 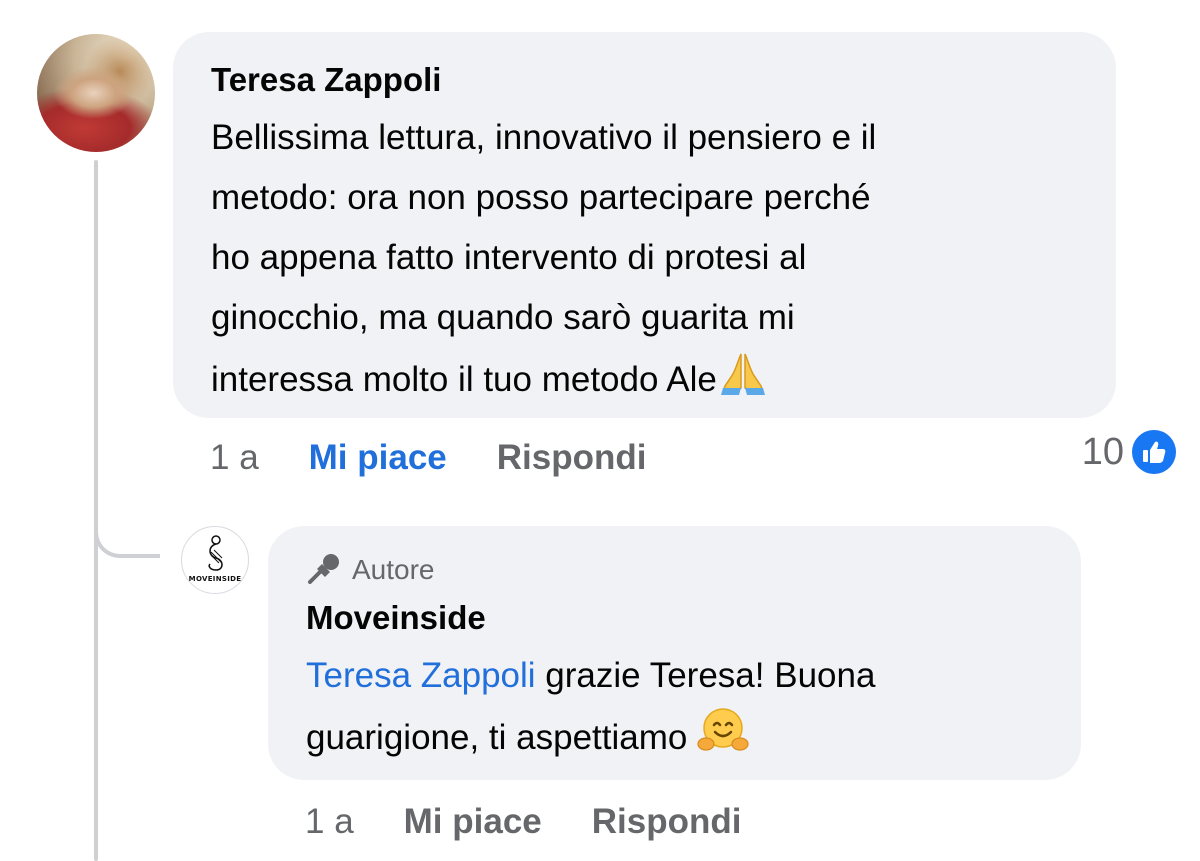 I want to click on comment-like-button: Mi piace, so click(x=378, y=458).